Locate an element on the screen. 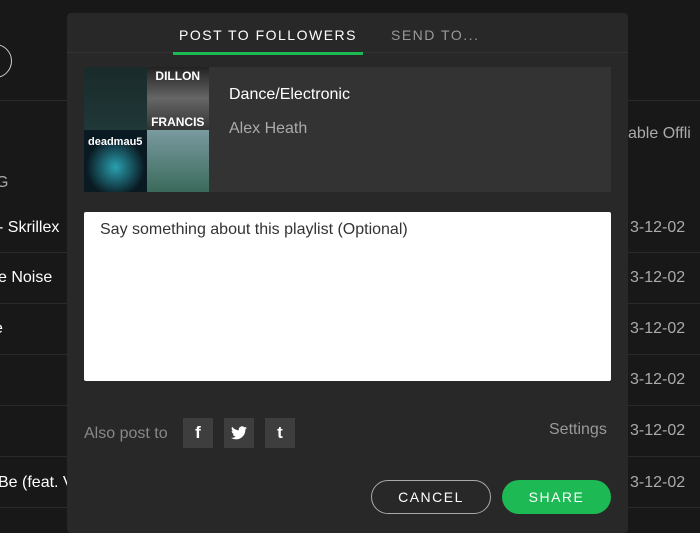  add-icon is located at coordinates (6, 61).